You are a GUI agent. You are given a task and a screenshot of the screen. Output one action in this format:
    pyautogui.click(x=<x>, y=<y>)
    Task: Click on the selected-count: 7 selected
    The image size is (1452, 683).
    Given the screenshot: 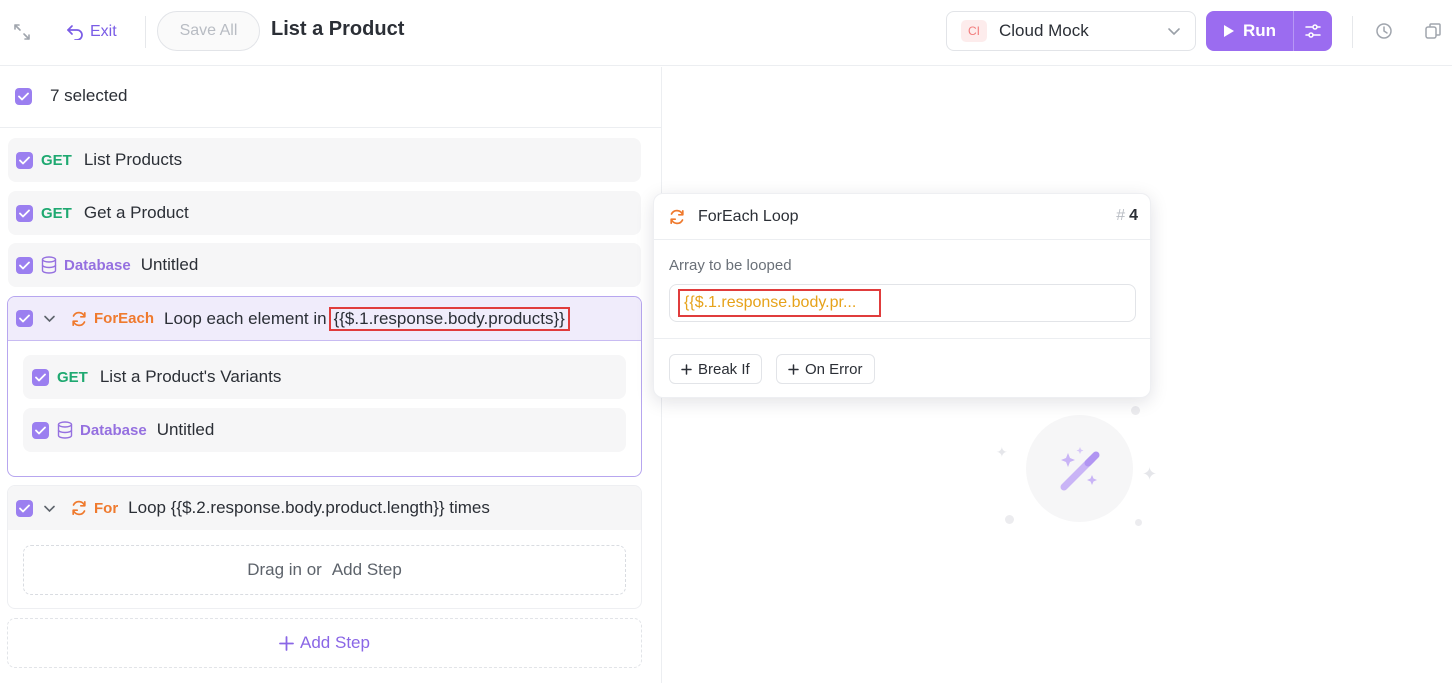 What is the action you would take?
    pyautogui.click(x=89, y=95)
    